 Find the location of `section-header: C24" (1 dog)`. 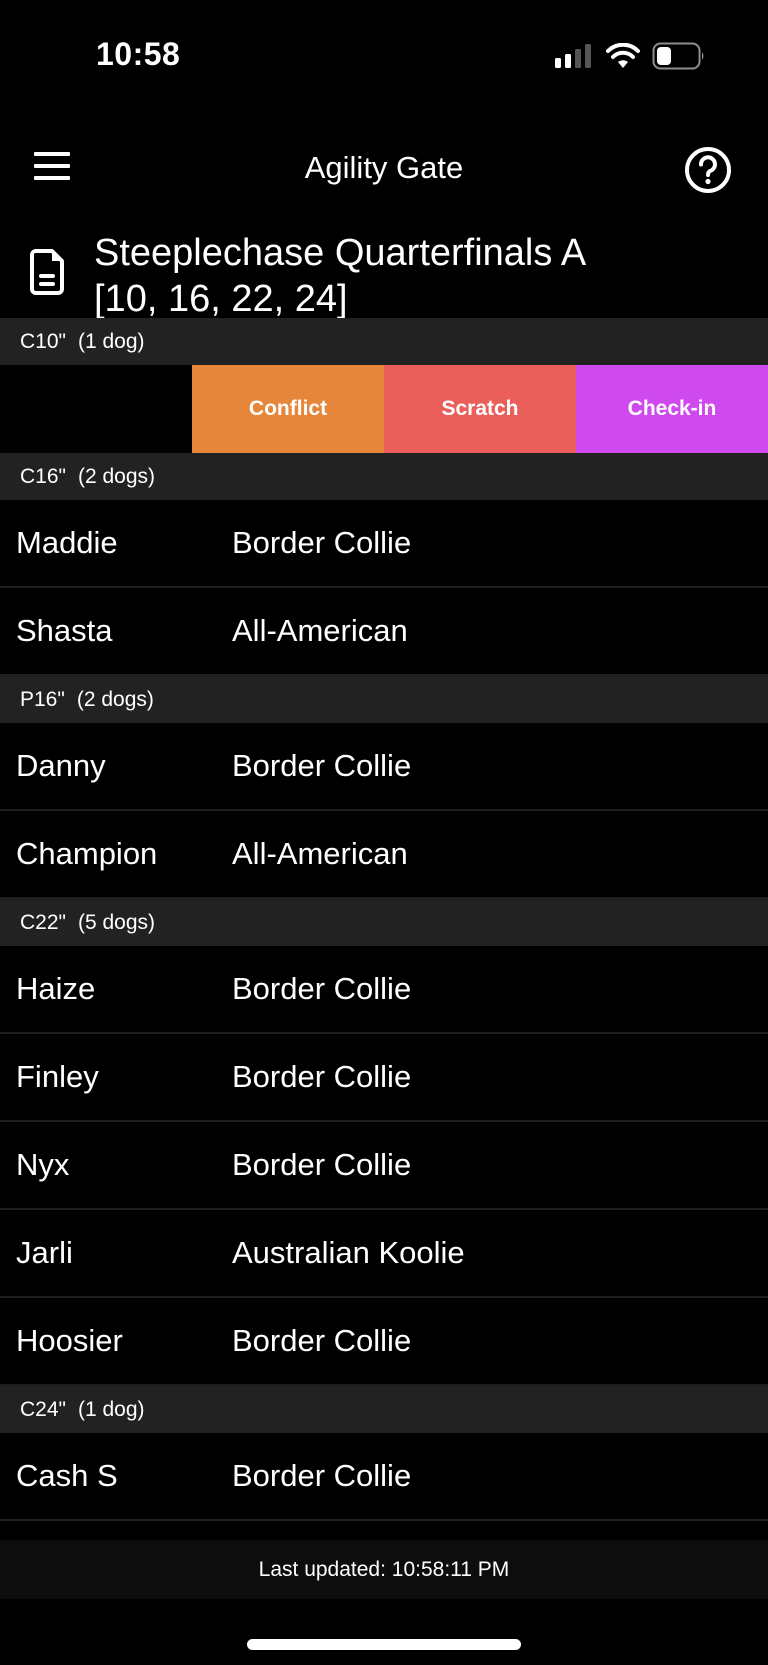

section-header: C24" (1 dog) is located at coordinates (384, 1409).